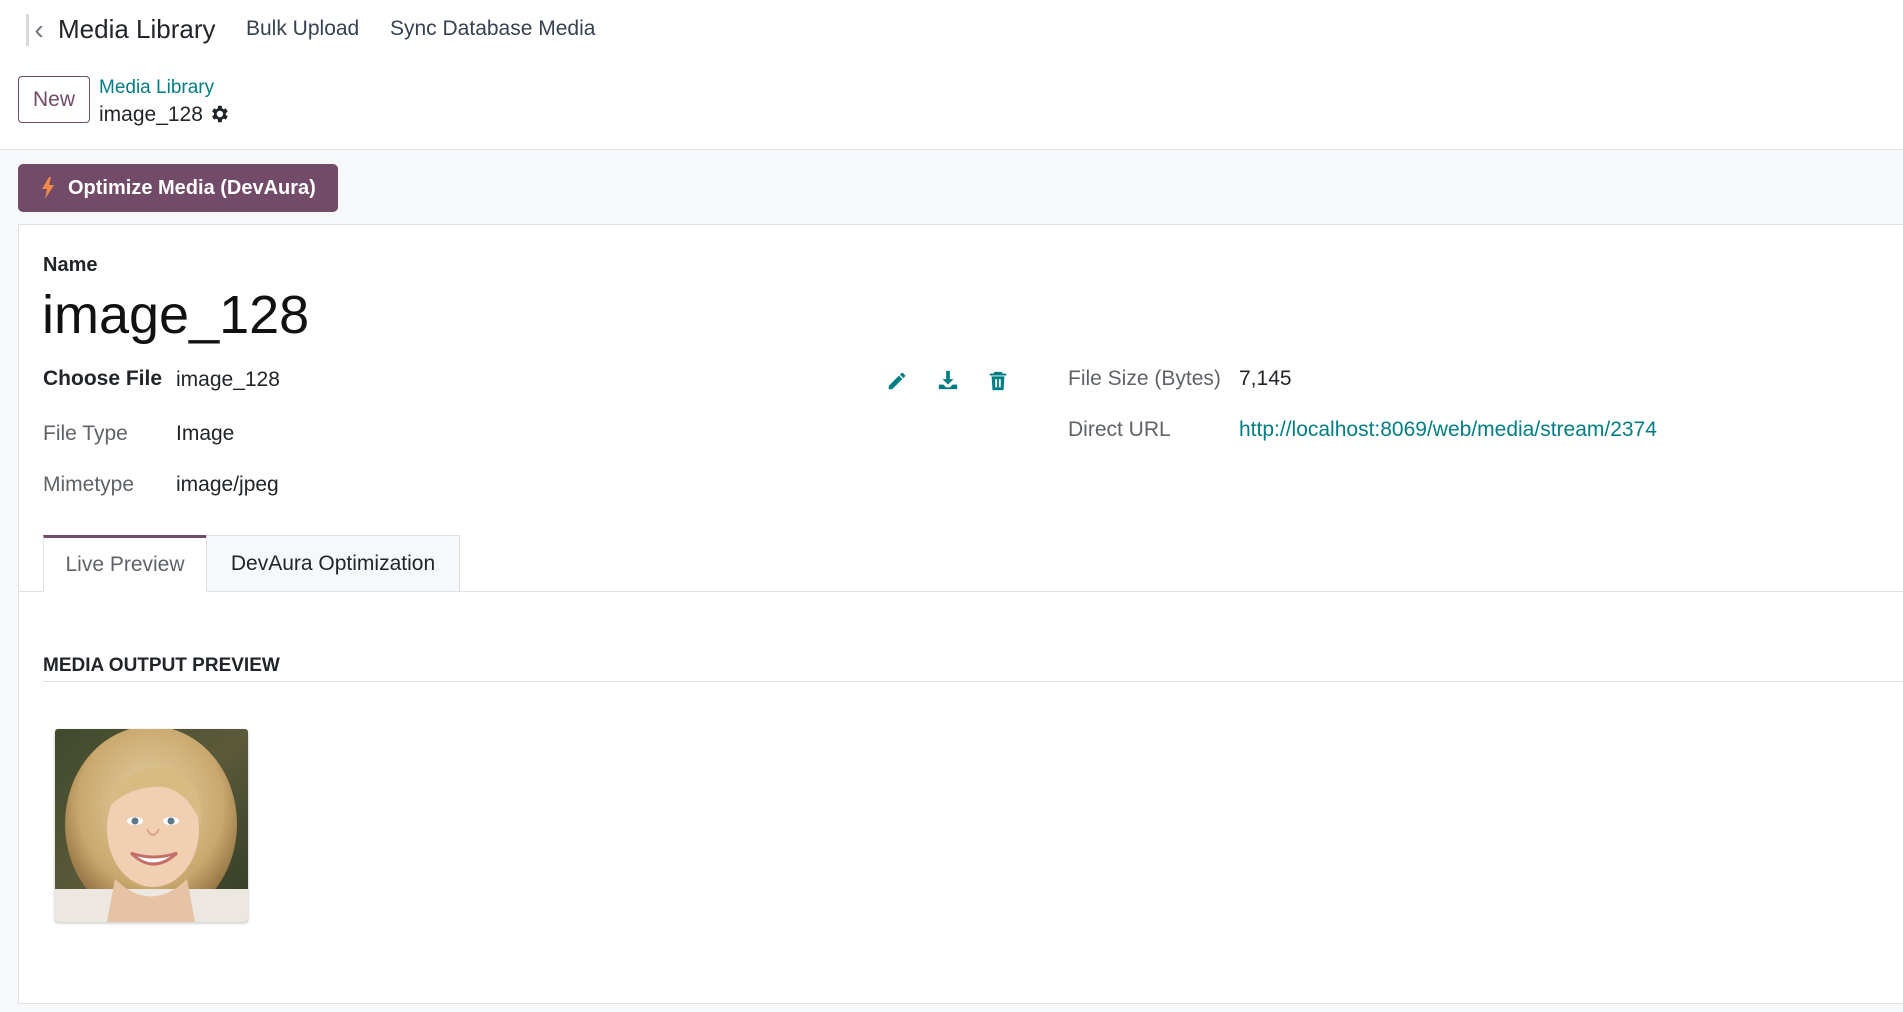 Image resolution: width=1903 pixels, height=1012 pixels. I want to click on download-icon, so click(948, 380).